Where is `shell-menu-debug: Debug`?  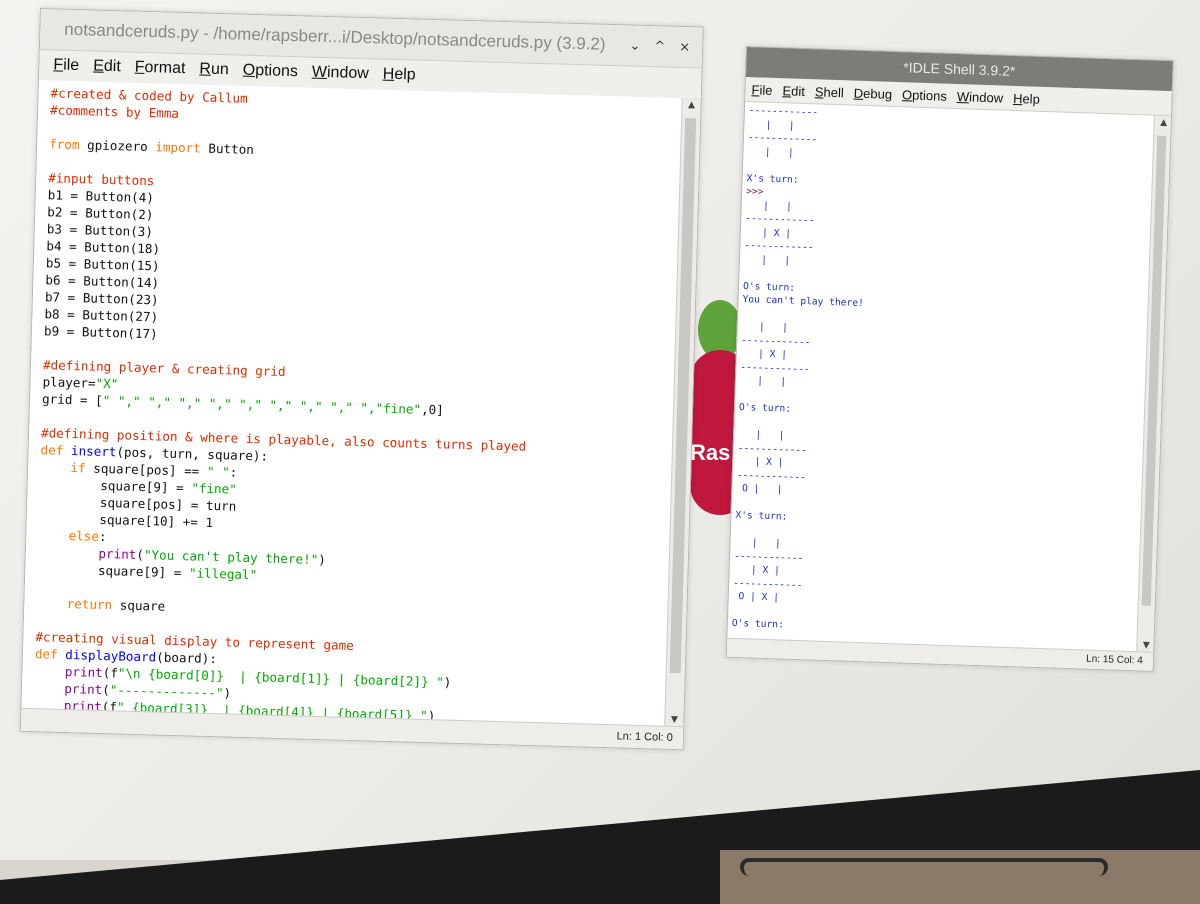 shell-menu-debug: Debug is located at coordinates (873, 93).